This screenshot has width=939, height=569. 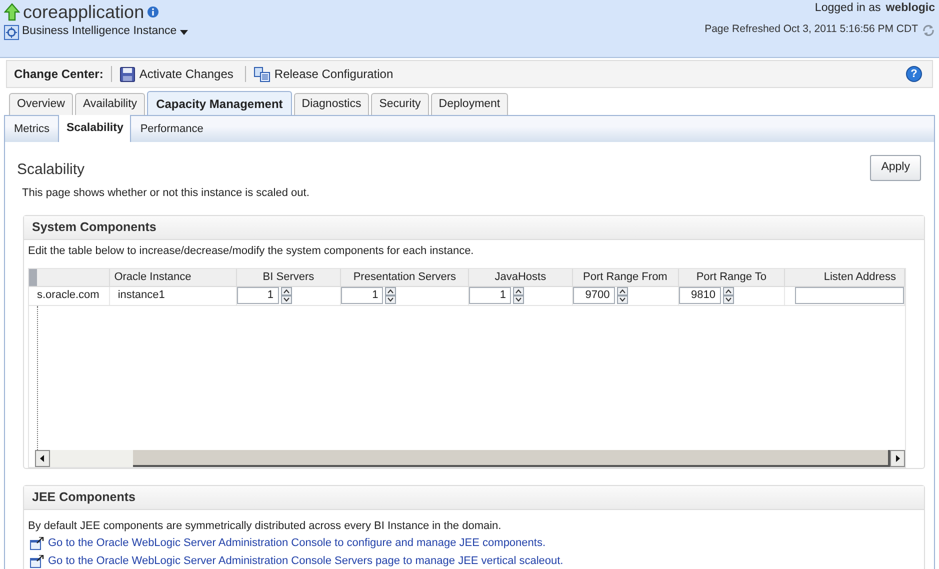 What do you see at coordinates (732, 277) in the screenshot?
I see `column-header: Port Range To` at bounding box center [732, 277].